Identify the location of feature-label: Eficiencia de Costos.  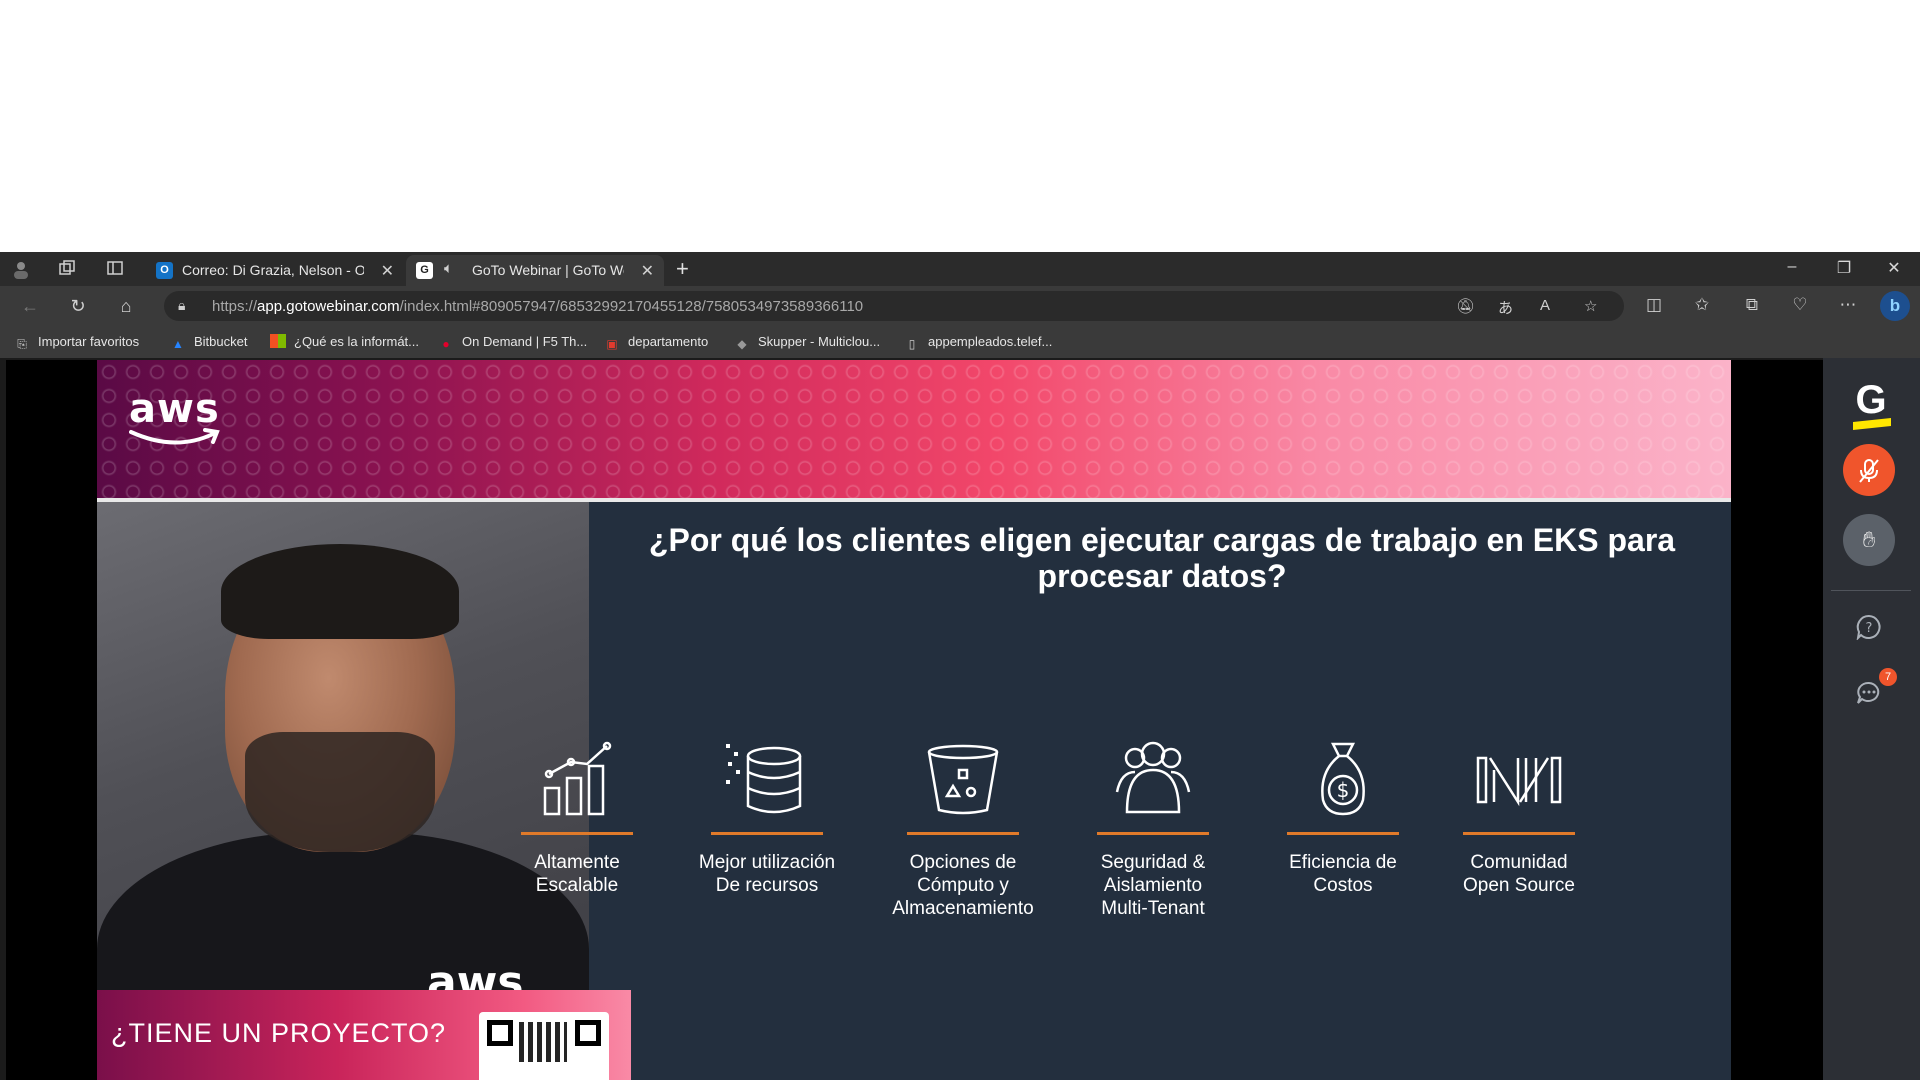
(1343, 874).